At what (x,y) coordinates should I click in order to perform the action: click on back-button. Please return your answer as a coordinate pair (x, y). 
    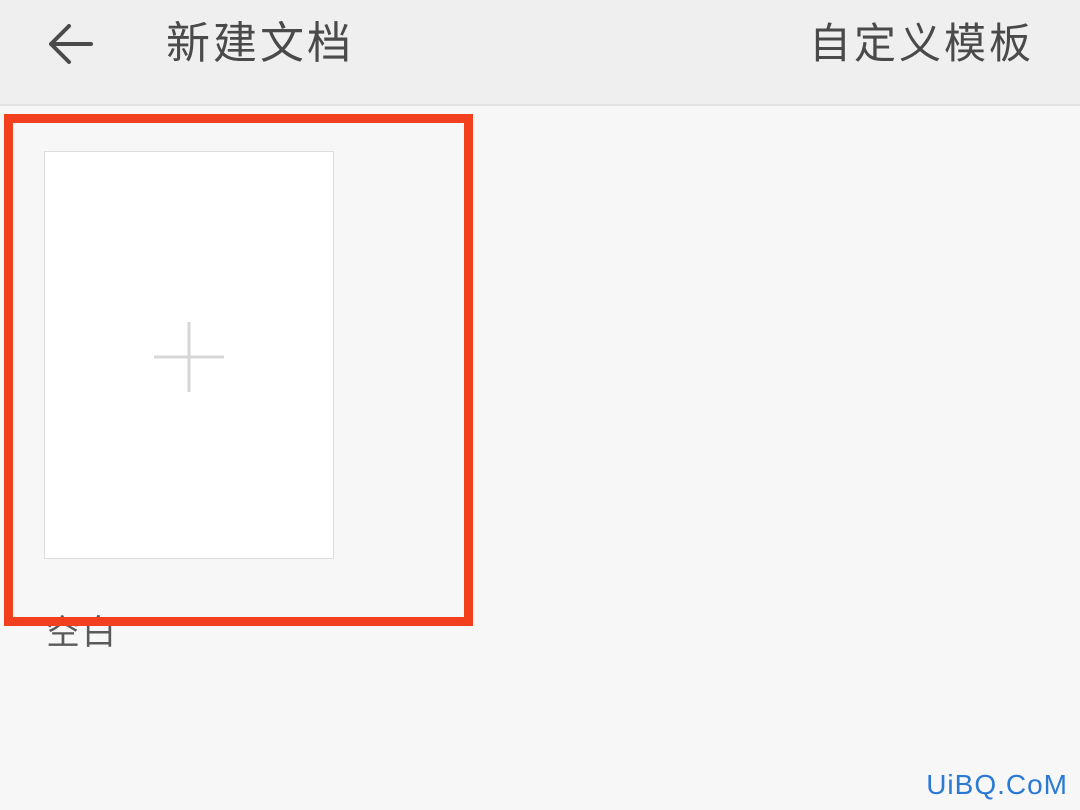
    Looking at the image, I should click on (70, 44).